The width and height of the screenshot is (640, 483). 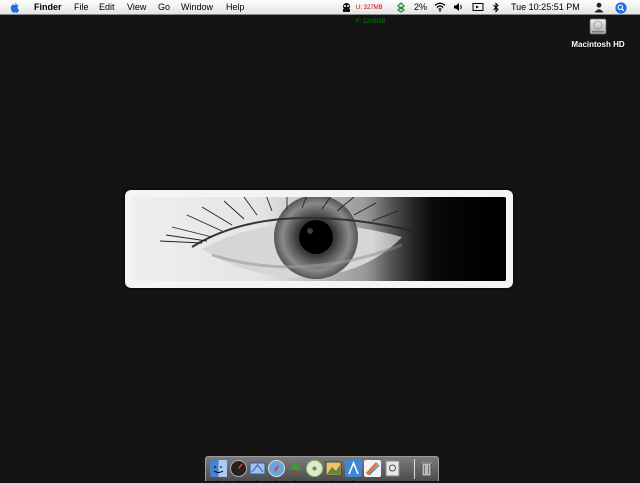 What do you see at coordinates (414, 469) in the screenshot?
I see `dock-separator` at bounding box center [414, 469].